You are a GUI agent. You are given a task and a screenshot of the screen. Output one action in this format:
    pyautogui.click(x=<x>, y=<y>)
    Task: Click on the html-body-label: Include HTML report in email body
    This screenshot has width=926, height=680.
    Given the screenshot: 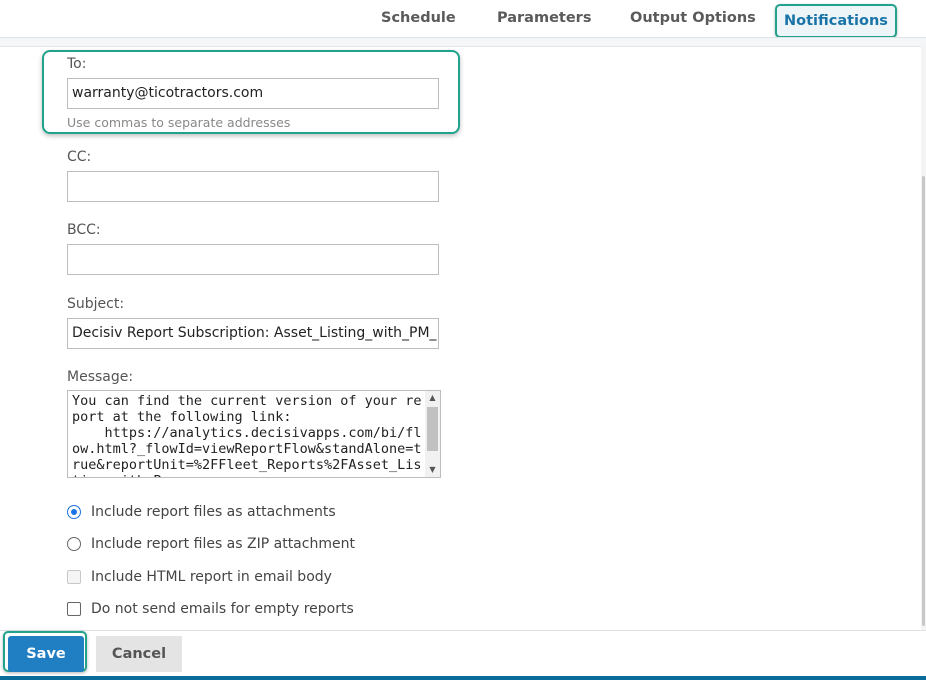 What is the action you would take?
    pyautogui.click(x=211, y=577)
    